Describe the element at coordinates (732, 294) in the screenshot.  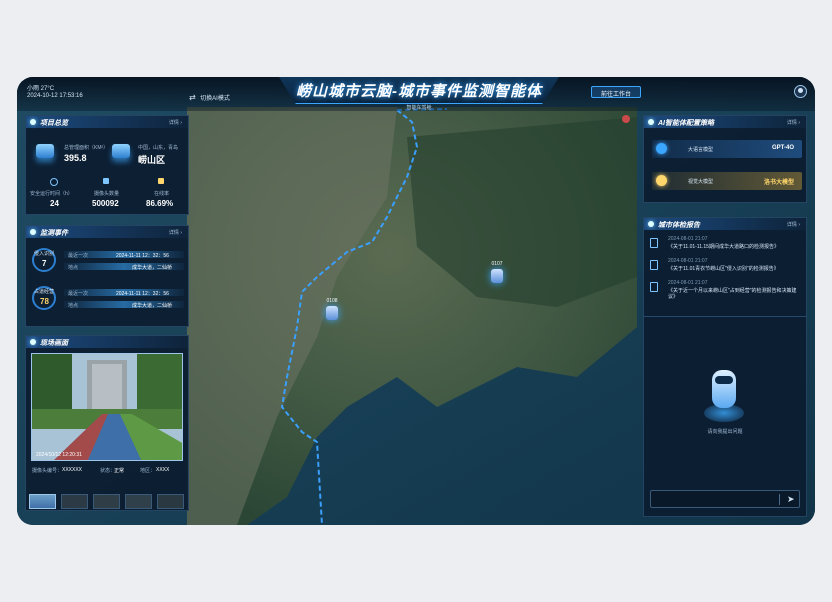
I see `report-text: 《关于近一个月以来崂山区"占到经营"的检测报告和决策建议》` at that location.